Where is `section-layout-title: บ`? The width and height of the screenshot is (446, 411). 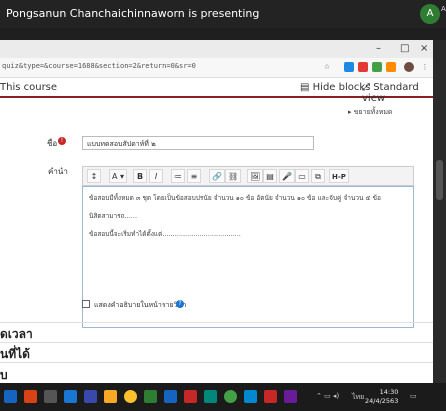 section-layout-title: บ is located at coordinates (4, 374).